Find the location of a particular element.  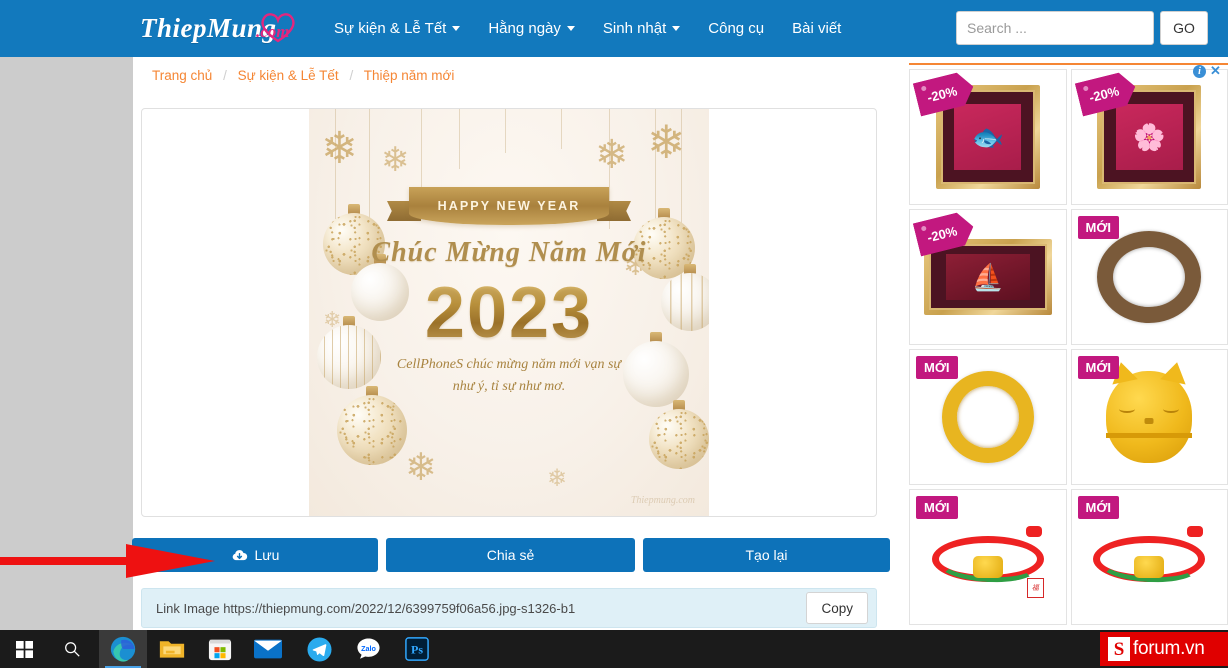

wish-line-2: như ý, tỉ sự như mơ. is located at coordinates (509, 386).